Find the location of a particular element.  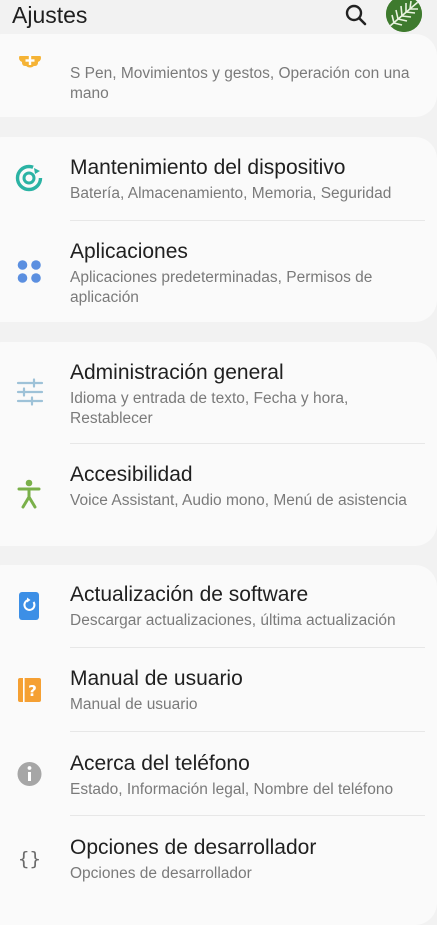

search-icon is located at coordinates (356, 15).